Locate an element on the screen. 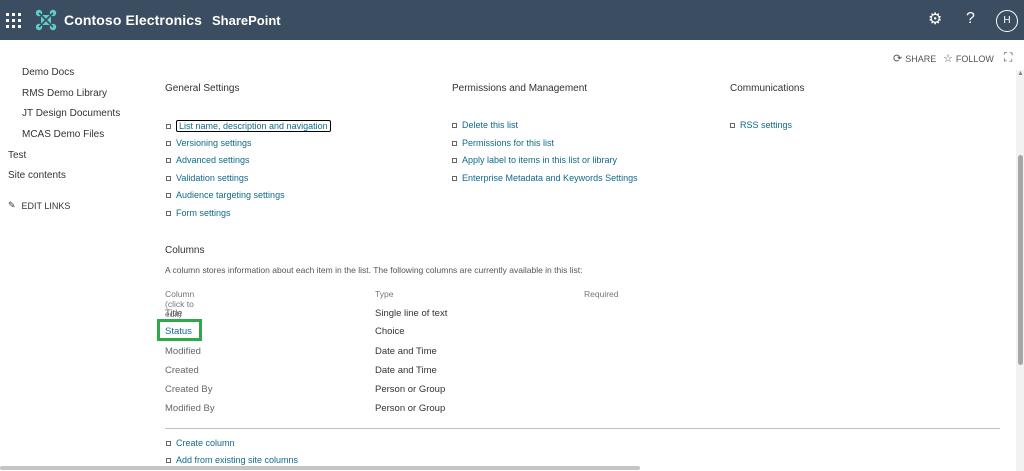 The width and height of the screenshot is (1024, 471). column-row-modified-by: Modified By is located at coordinates (190, 408).